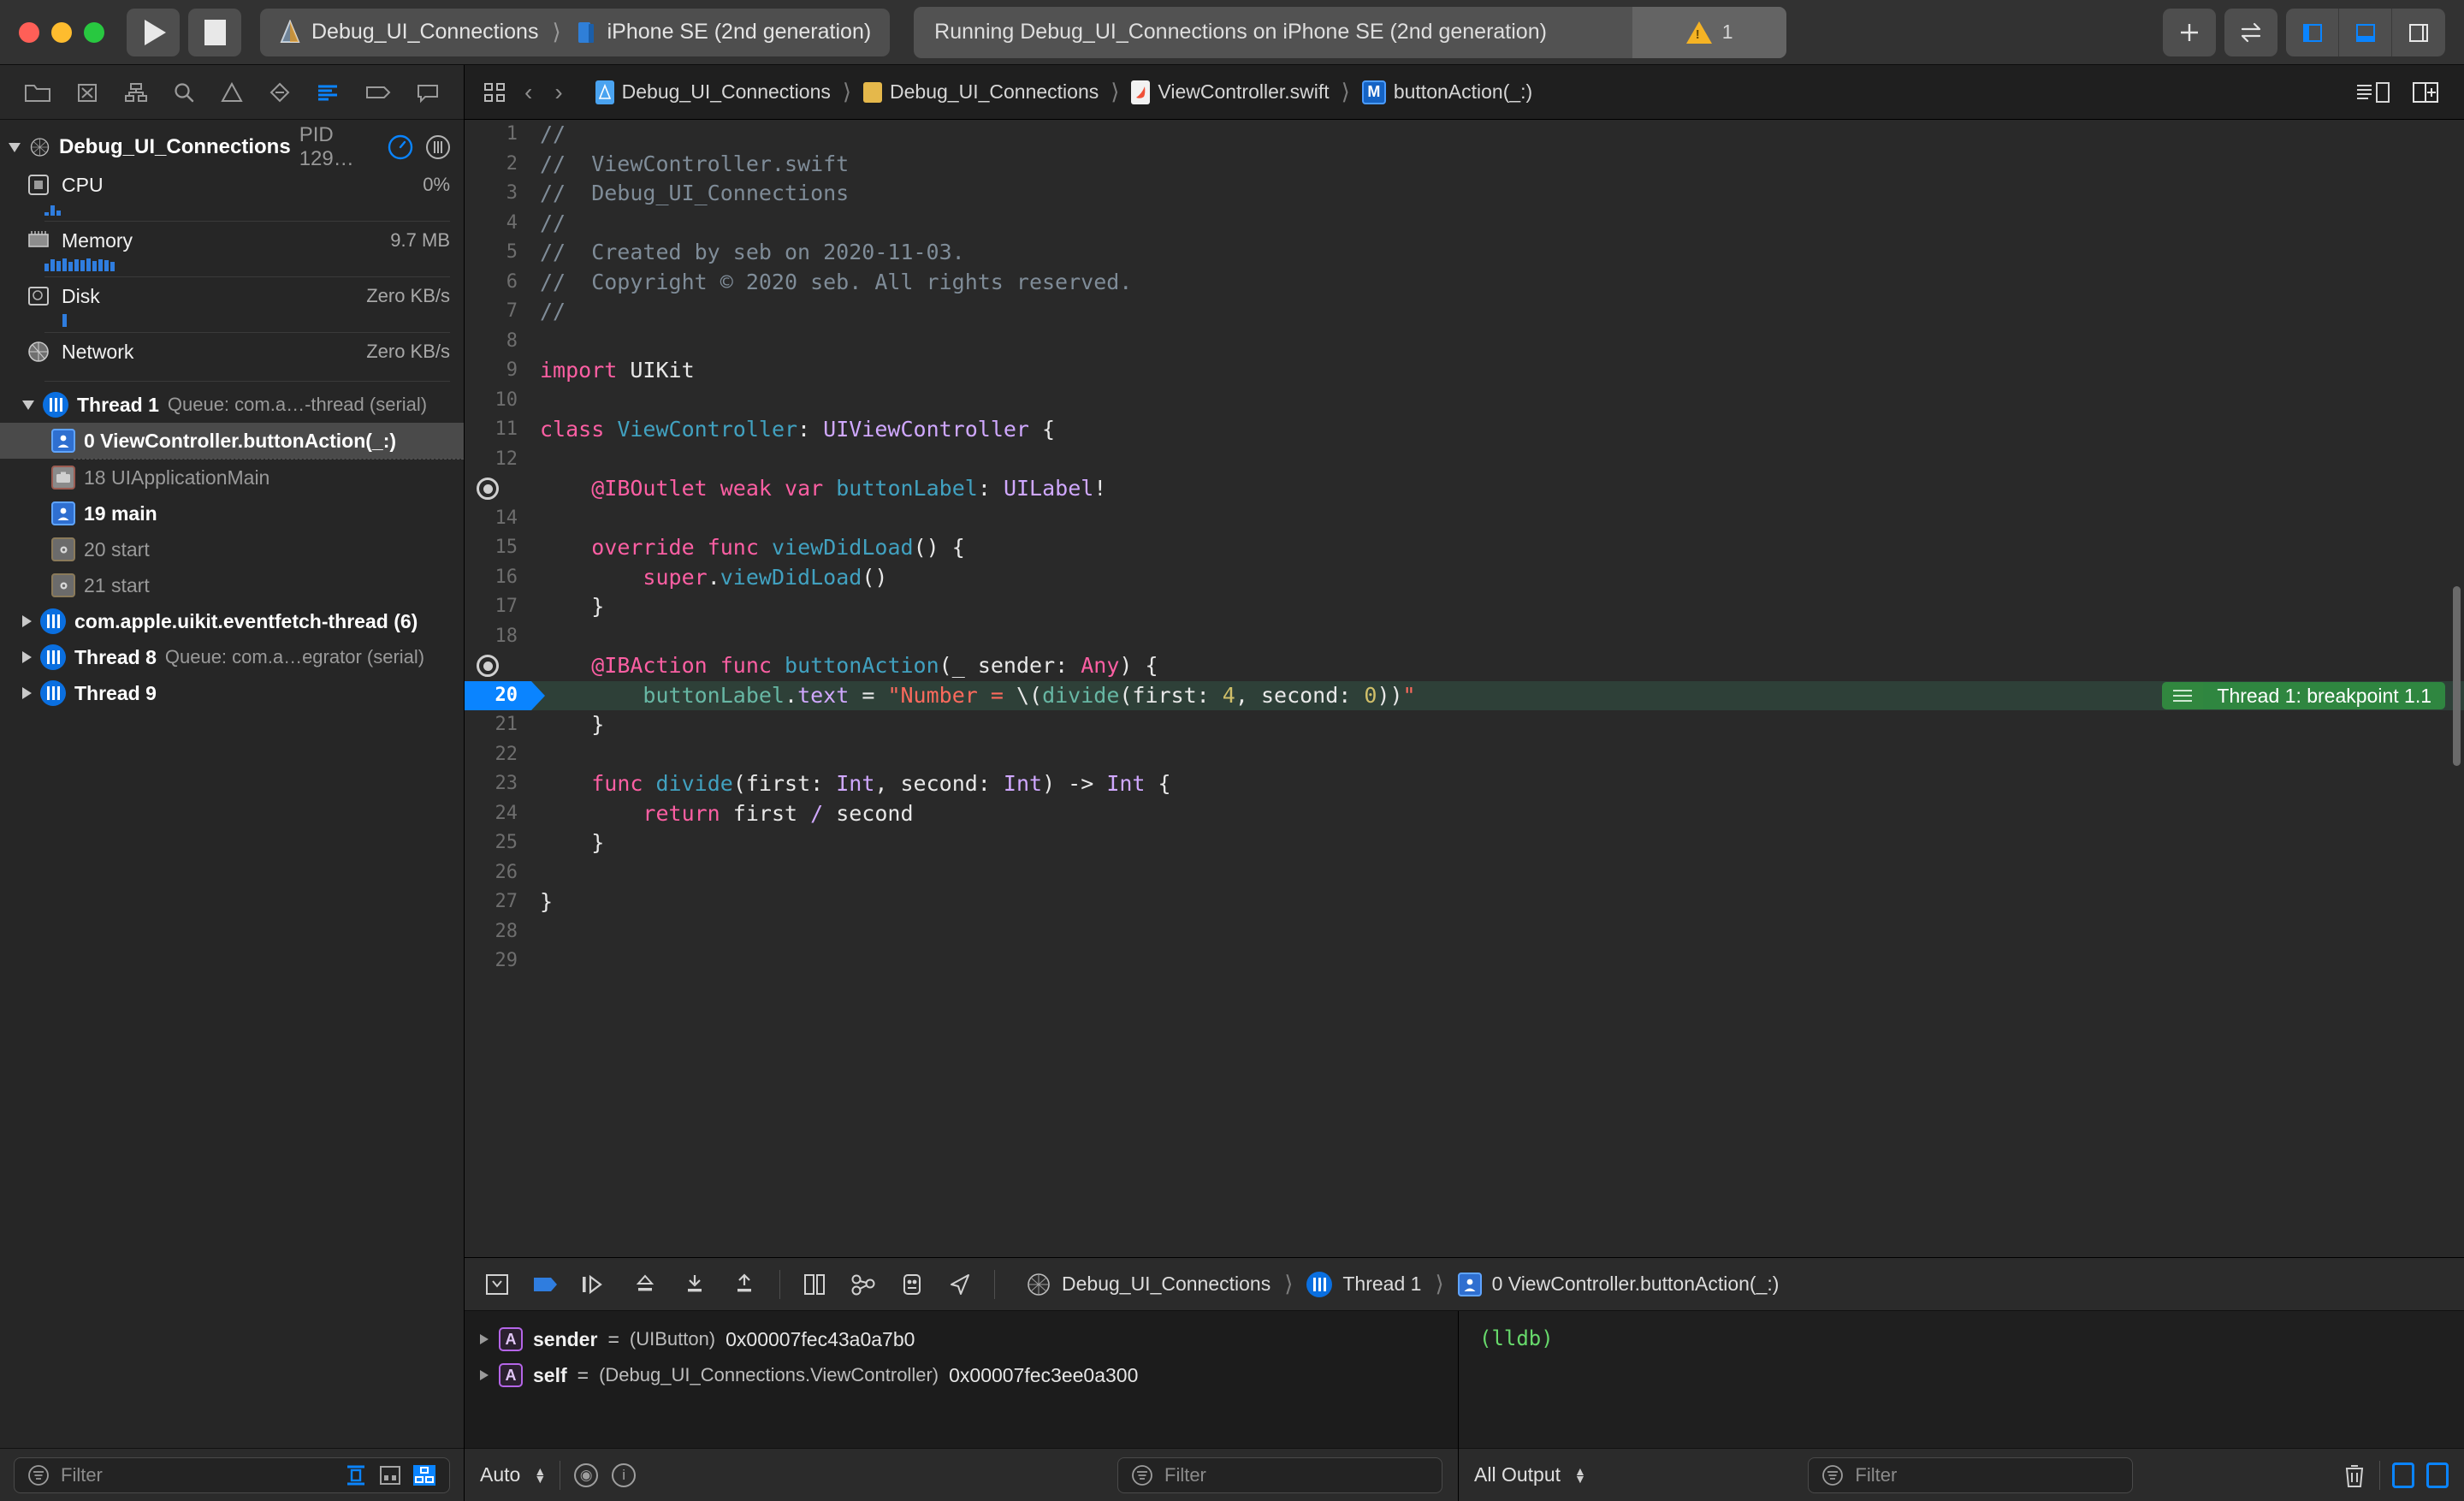 The width and height of the screenshot is (2464, 1501). I want to click on variables-scope-label: Auto, so click(500, 1474).